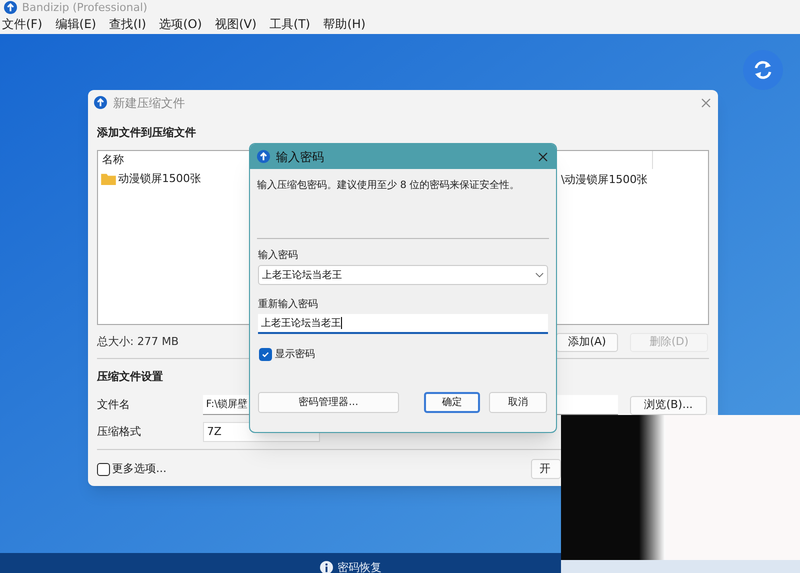  Describe the element at coordinates (130, 377) in the screenshot. I see `section-heading: 压缩文件设置` at that location.